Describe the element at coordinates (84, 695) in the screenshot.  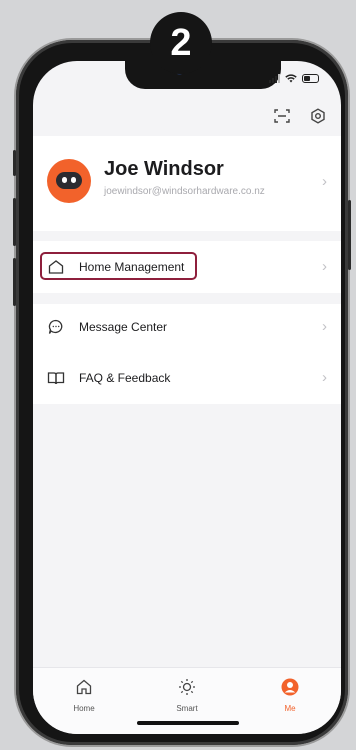
I see `tab-home: Home` at that location.